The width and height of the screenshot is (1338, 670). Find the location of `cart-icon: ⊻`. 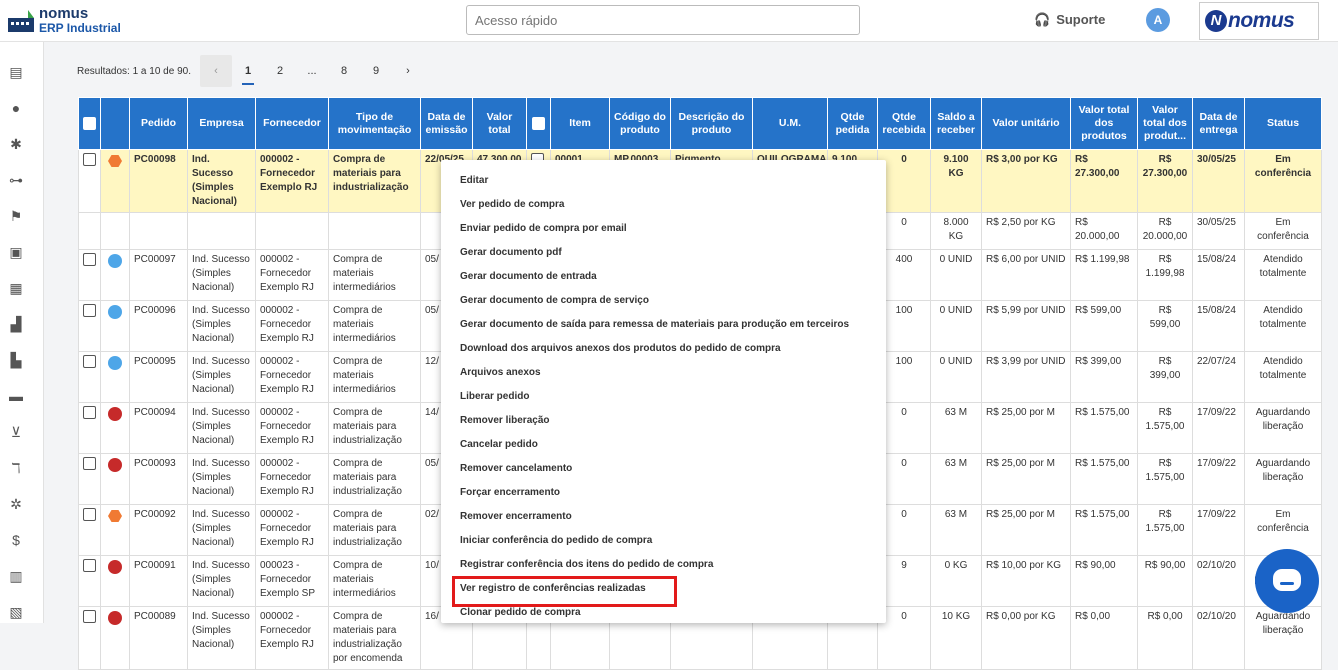

cart-icon: ⊻ is located at coordinates (16, 432).